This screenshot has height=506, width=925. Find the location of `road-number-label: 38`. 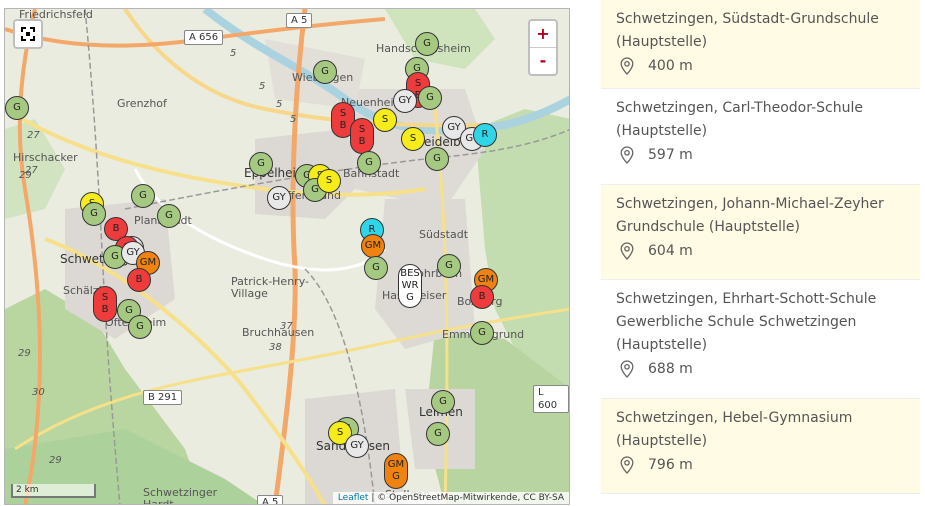

road-number-label: 38 is located at coordinates (275, 347).